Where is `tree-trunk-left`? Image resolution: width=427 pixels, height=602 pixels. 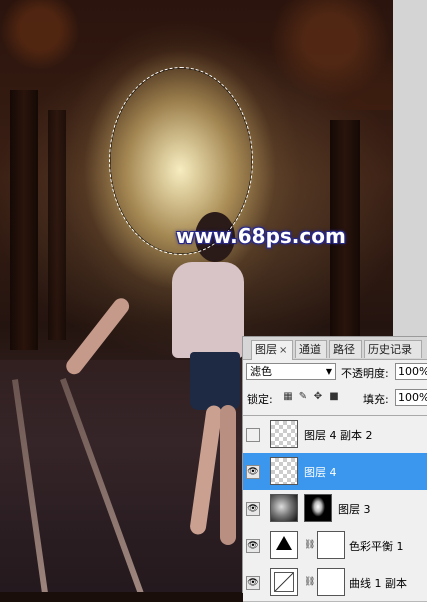 tree-trunk-left is located at coordinates (24, 220).